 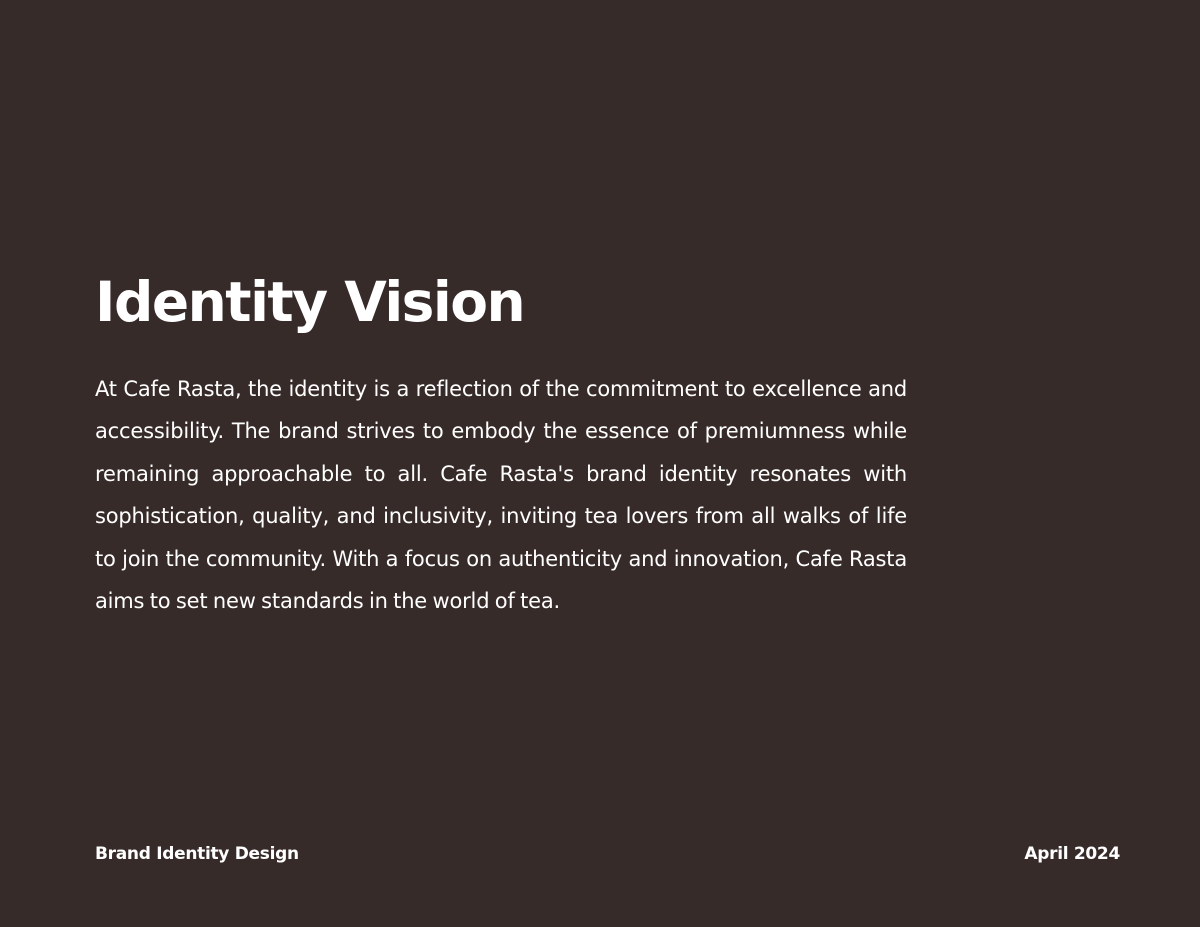 I want to click on footer-date: April 2024, so click(x=1072, y=854).